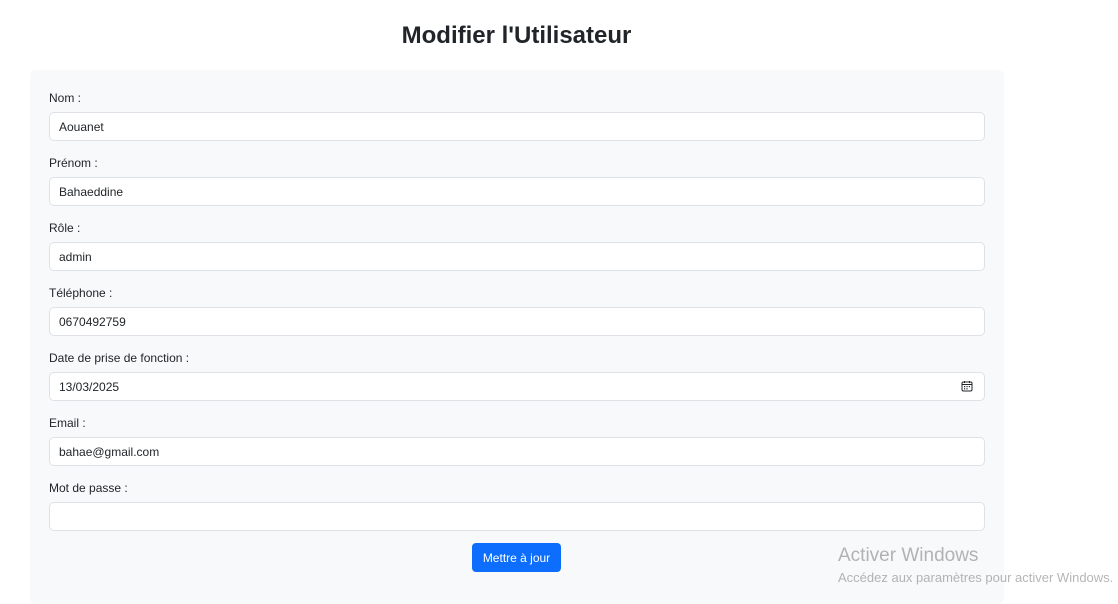 This screenshot has width=1118, height=604. I want to click on email-label: Email :, so click(67, 423).